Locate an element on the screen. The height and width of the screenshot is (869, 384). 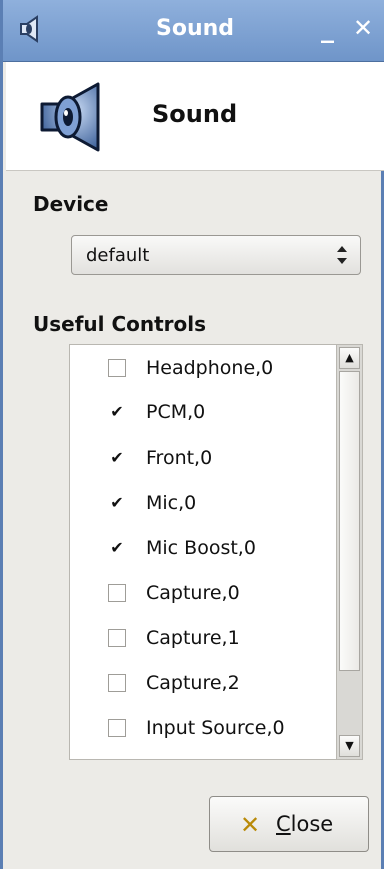
speaker-icon is located at coordinates (70, 117).